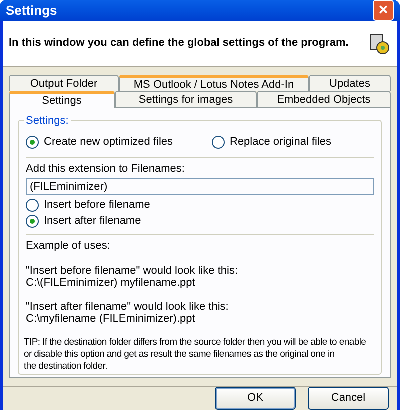 Image resolution: width=400 pixels, height=410 pixels. What do you see at coordinates (93, 221) in the screenshot?
I see `radio-label: Insert after filename` at bounding box center [93, 221].